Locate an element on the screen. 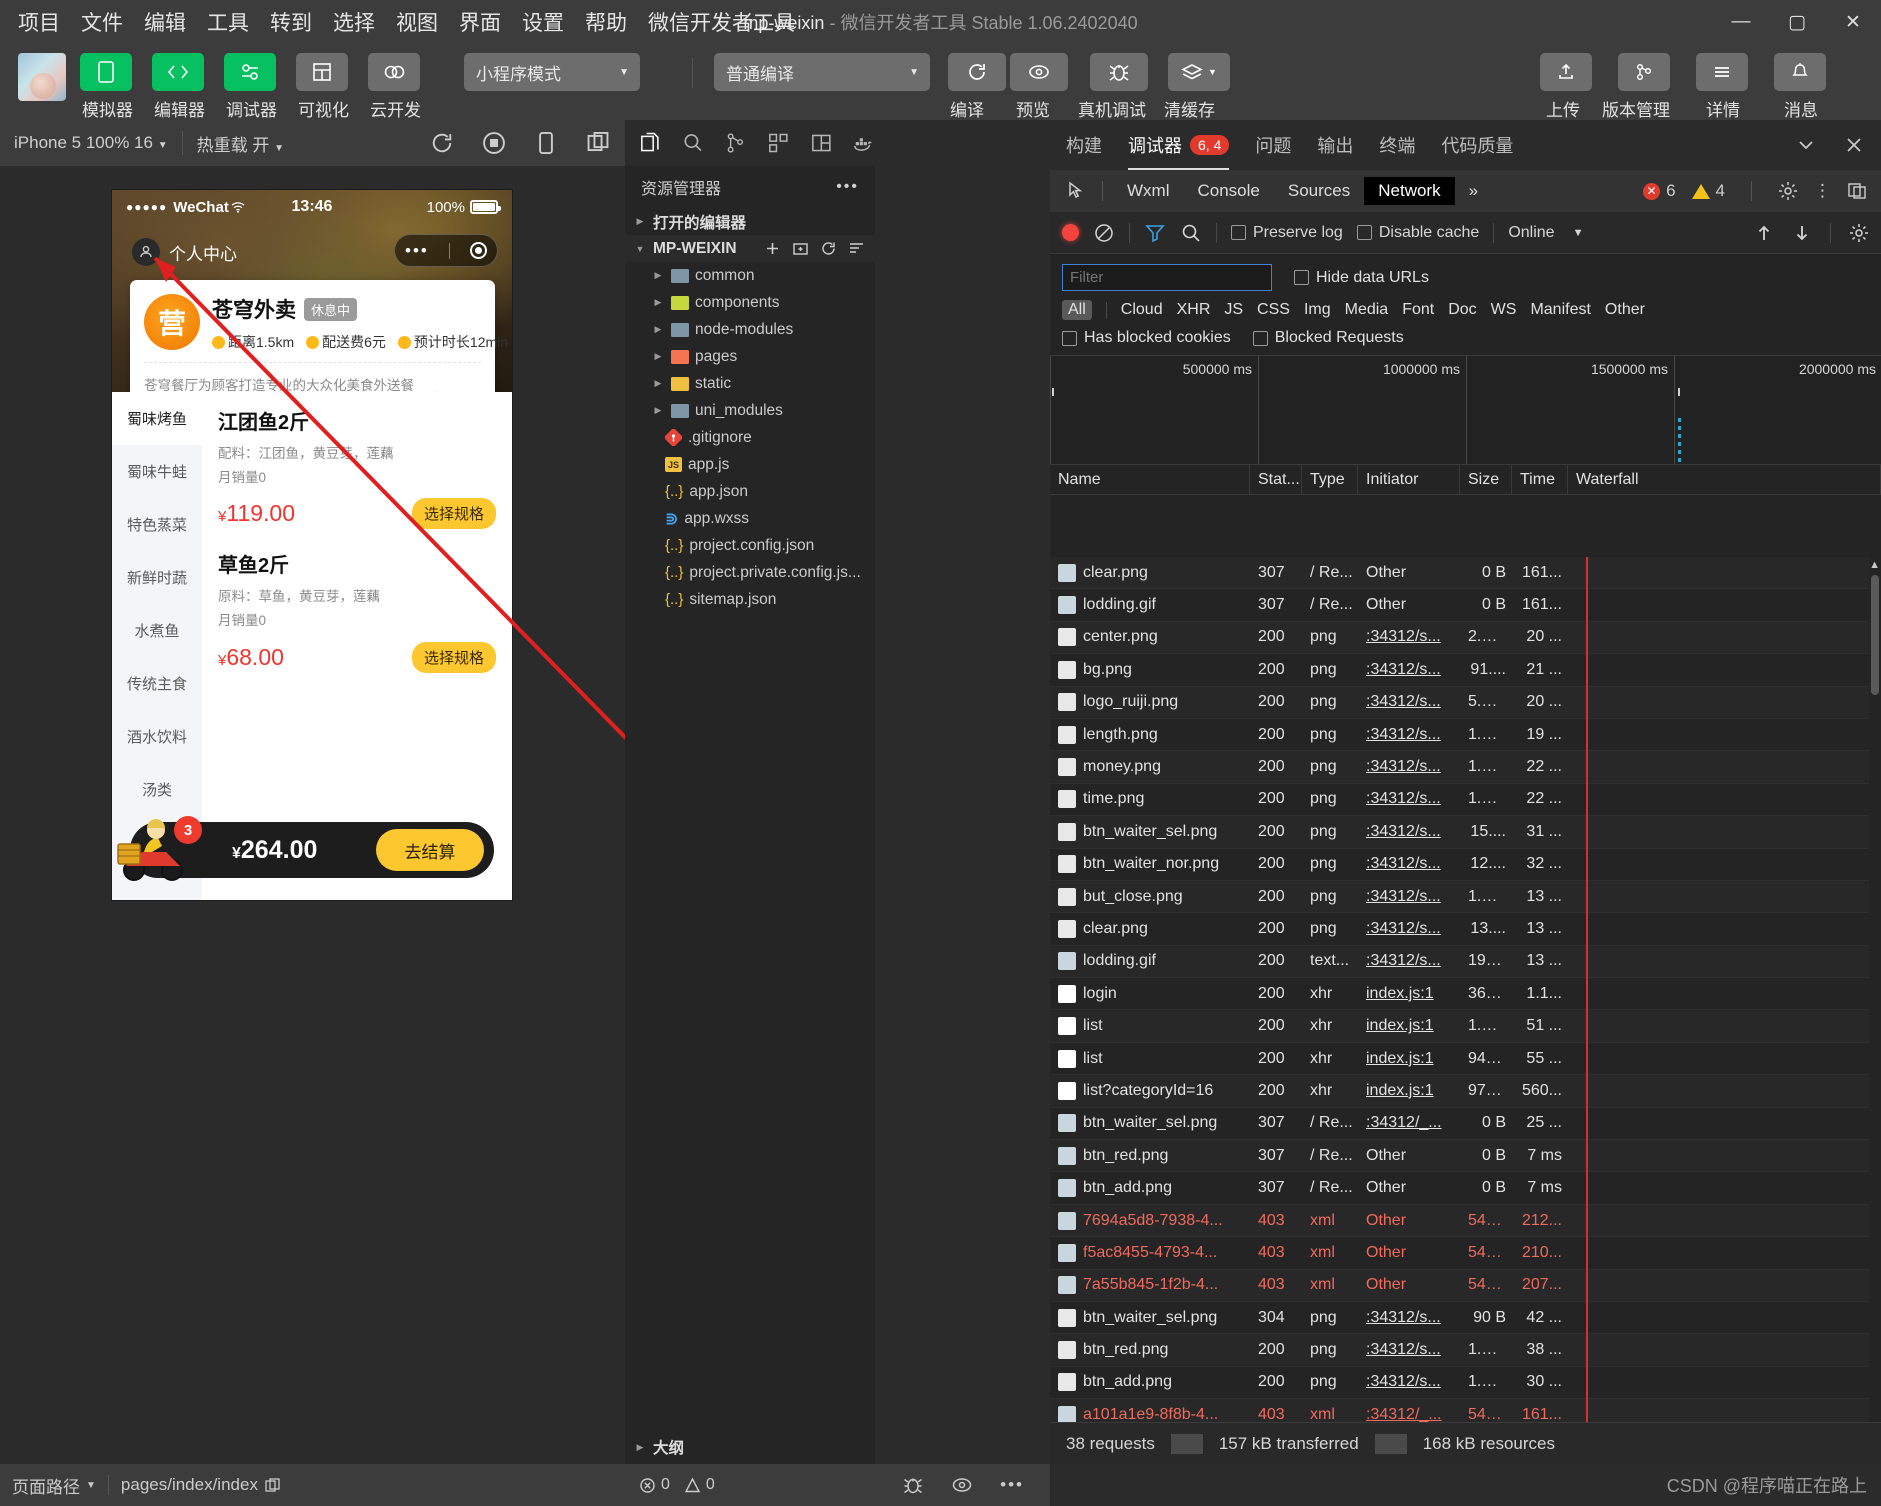 The width and height of the screenshot is (1881, 1506). menu-item-settings: 设置 is located at coordinates (543, 22).